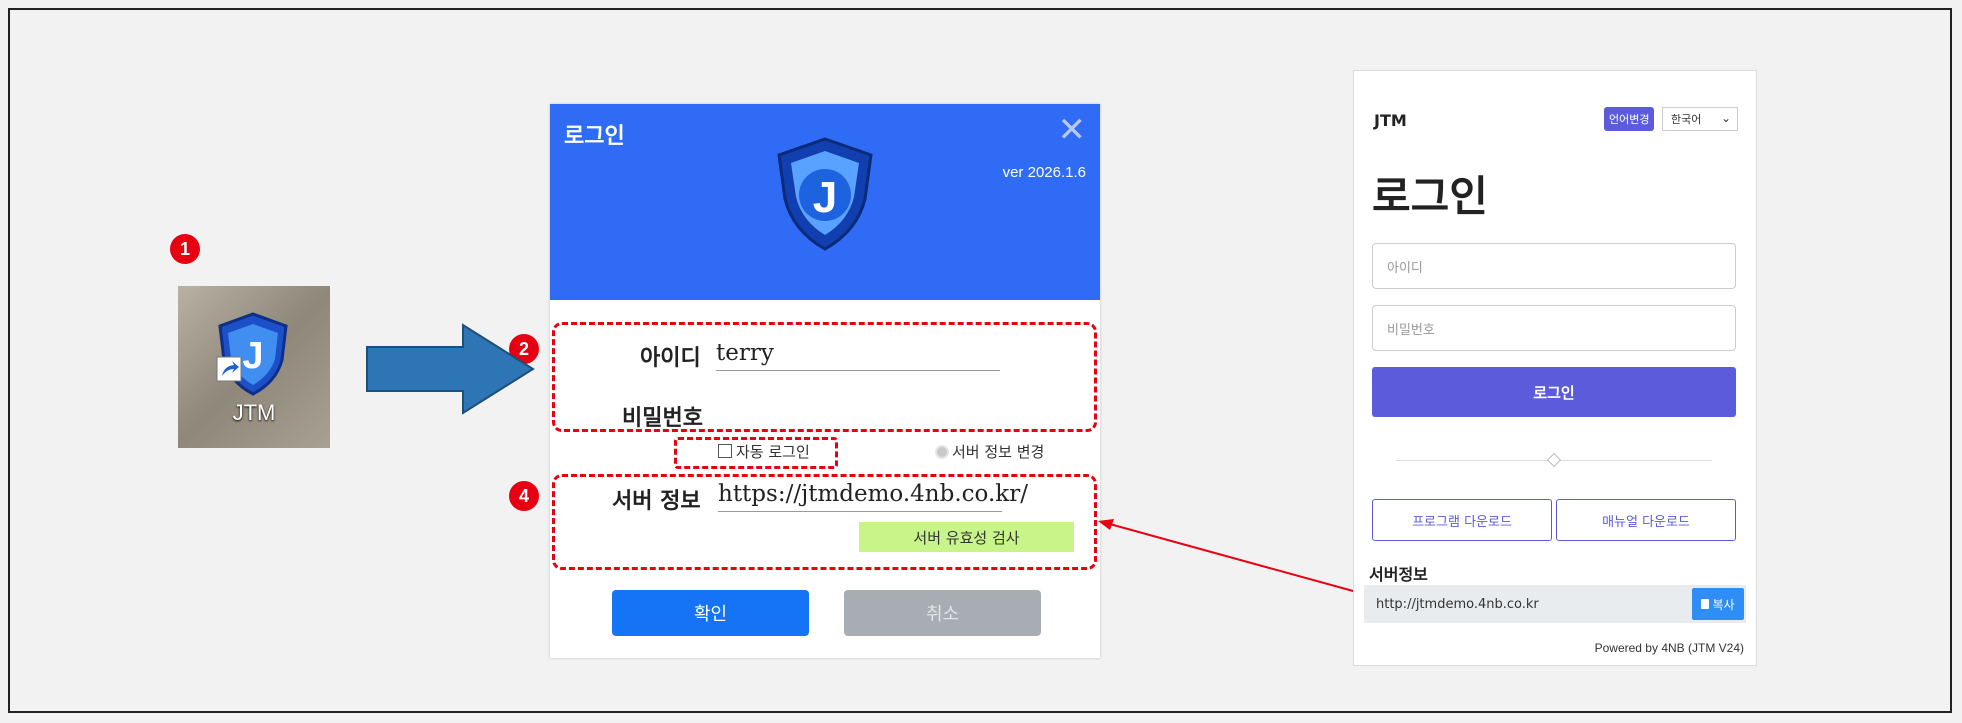 The height and width of the screenshot is (723, 1962). I want to click on flow-arrow-icon, so click(450, 369).